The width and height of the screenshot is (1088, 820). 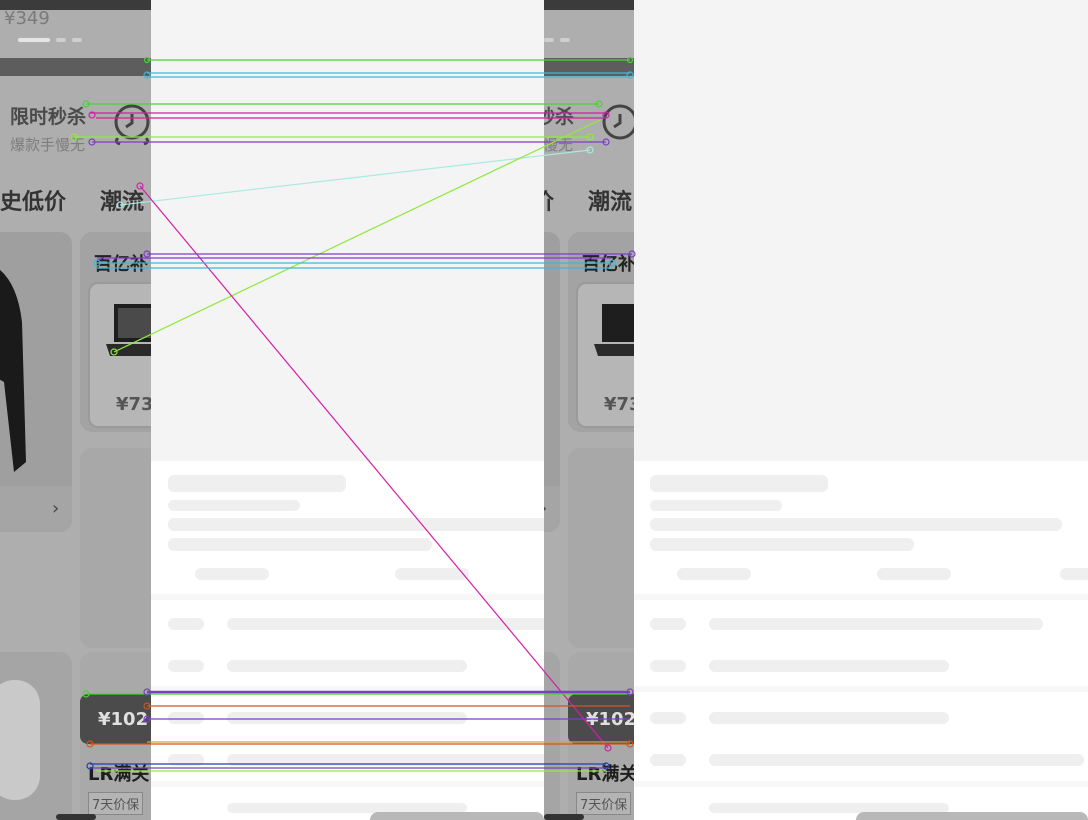 What do you see at coordinates (13, 371) in the screenshot?
I see `hoodie-image` at bounding box center [13, 371].